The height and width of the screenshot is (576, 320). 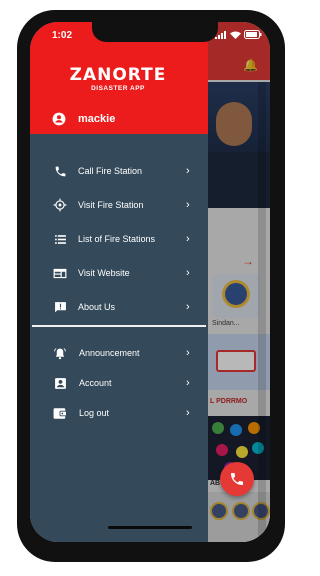 I want to click on status-time: 1:02, so click(x=62, y=35).